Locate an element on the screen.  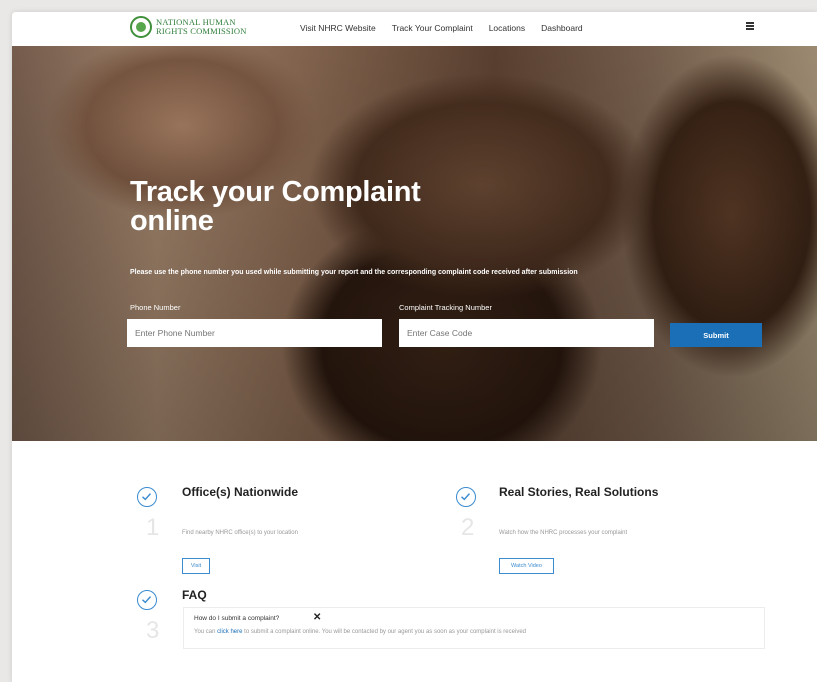
phone-number-label: Phone Number is located at coordinates (155, 307).